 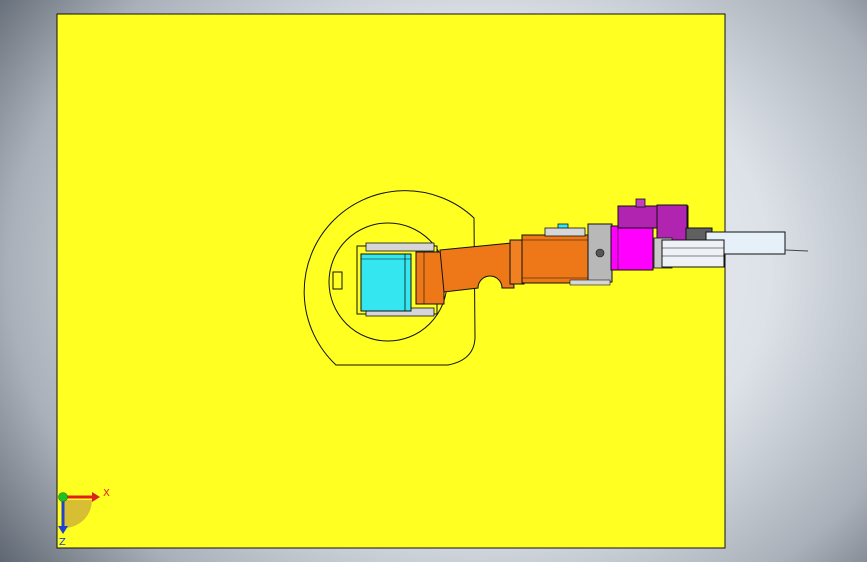 I want to click on wrist-bolt, so click(x=600, y=253).